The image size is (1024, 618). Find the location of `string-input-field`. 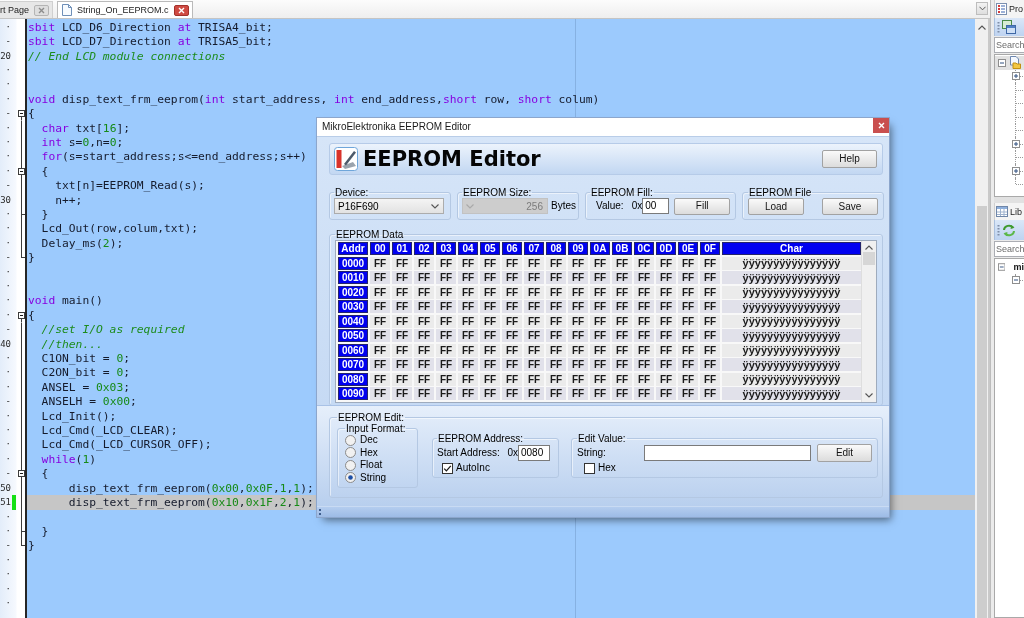

string-input-field is located at coordinates (727, 453).